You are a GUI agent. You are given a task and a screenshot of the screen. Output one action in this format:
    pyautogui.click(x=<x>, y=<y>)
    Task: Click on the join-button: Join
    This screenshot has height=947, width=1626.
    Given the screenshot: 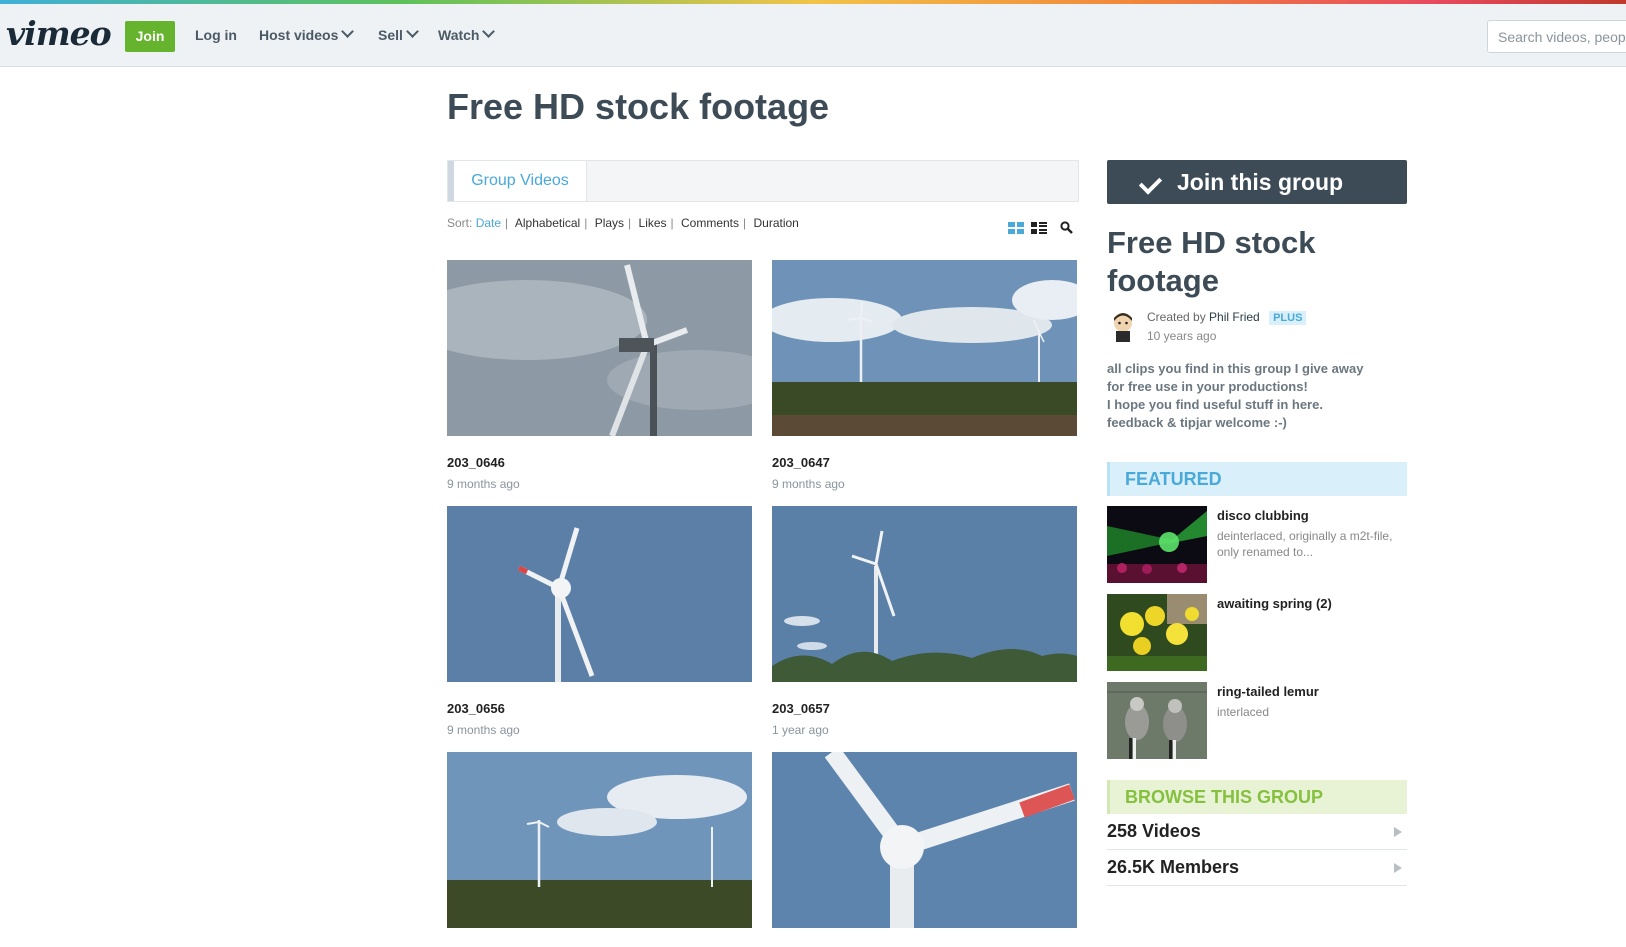 What is the action you would take?
    pyautogui.click(x=150, y=36)
    